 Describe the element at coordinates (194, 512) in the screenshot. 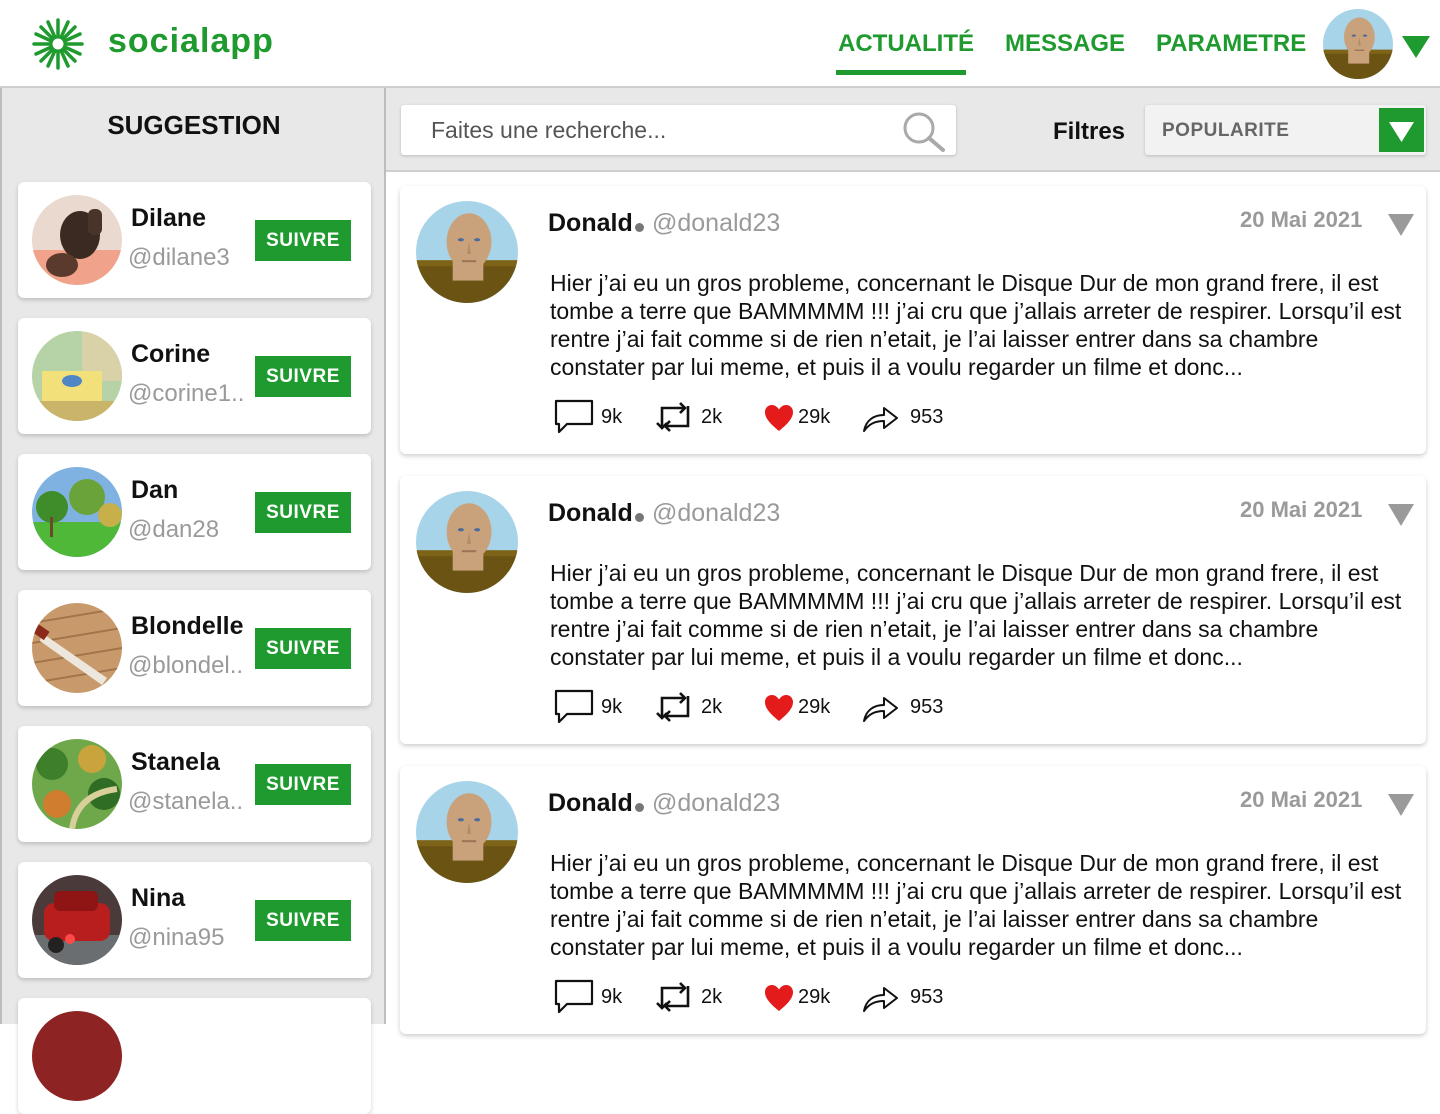

I see `suggestion-card: Dan @dan28 SUIVRE` at that location.